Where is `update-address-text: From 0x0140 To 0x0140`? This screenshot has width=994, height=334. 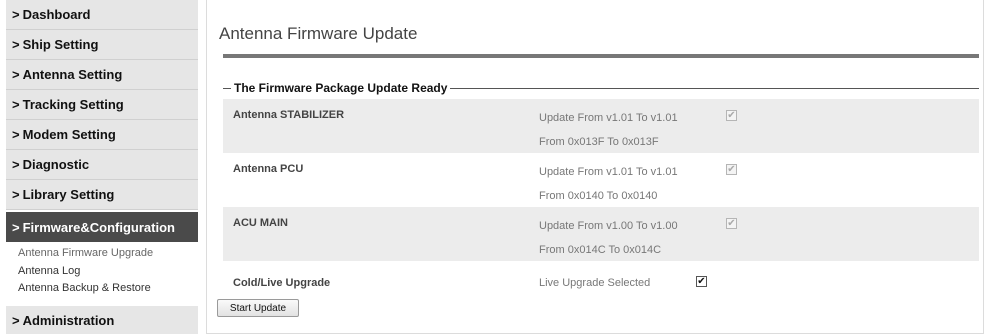 update-address-text: From 0x0140 To 0x0140 is located at coordinates (598, 196).